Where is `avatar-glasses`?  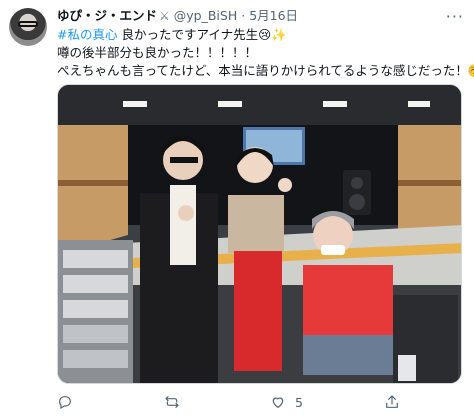
avatar-glasses is located at coordinates (28, 24).